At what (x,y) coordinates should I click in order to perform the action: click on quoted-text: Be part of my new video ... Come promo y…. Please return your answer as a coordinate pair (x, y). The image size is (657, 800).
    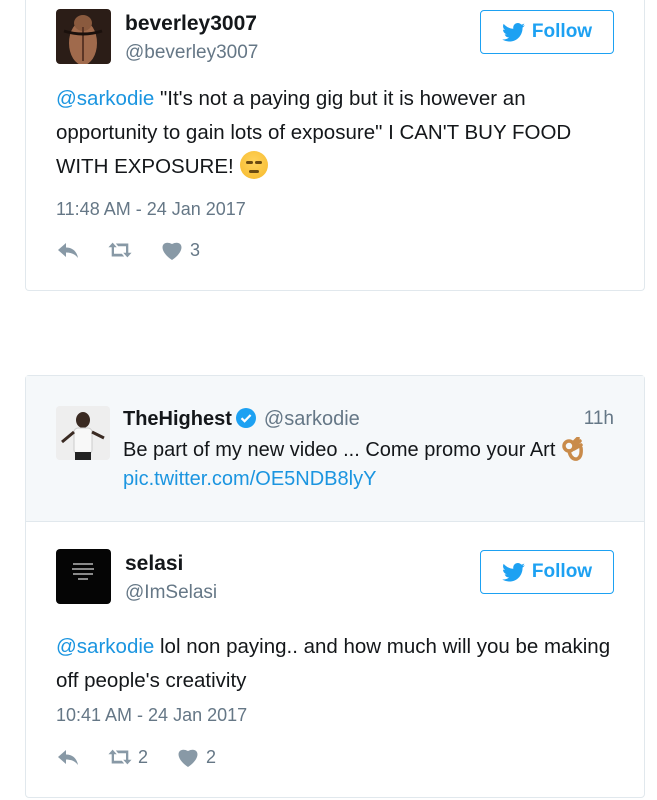
    Looking at the image, I should click on (353, 449).